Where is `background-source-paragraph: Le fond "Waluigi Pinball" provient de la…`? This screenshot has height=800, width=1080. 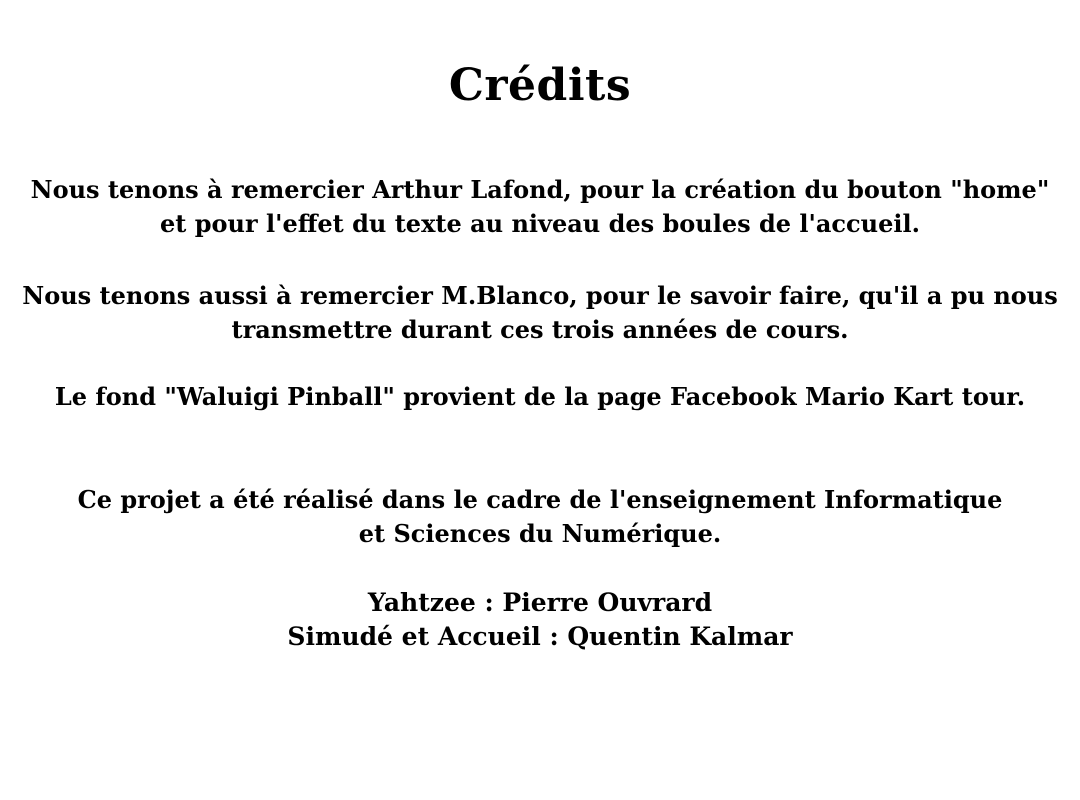
background-source-paragraph: Le fond "Waluigi Pinball" provient de la… is located at coordinates (540, 397).